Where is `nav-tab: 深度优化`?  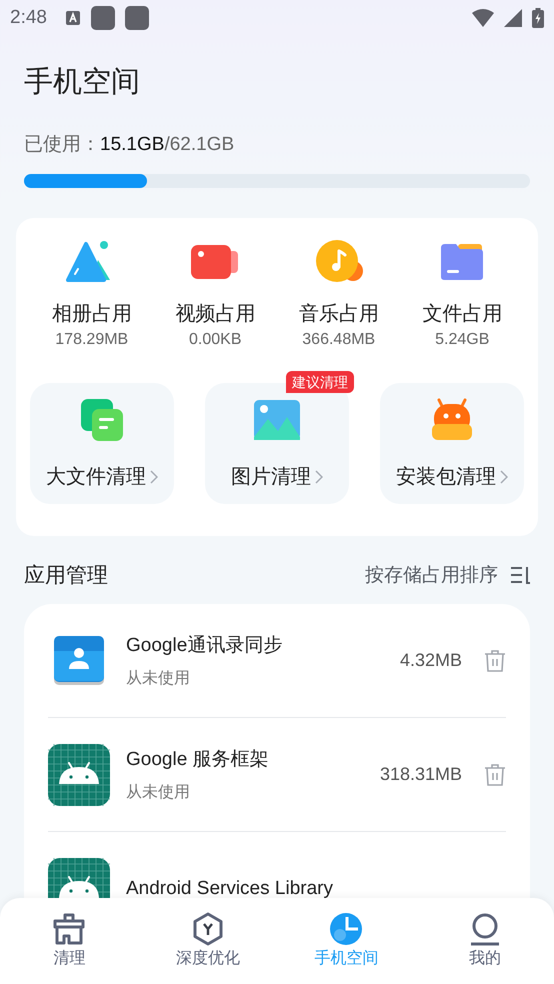
nav-tab: 深度优化 is located at coordinates (207, 941).